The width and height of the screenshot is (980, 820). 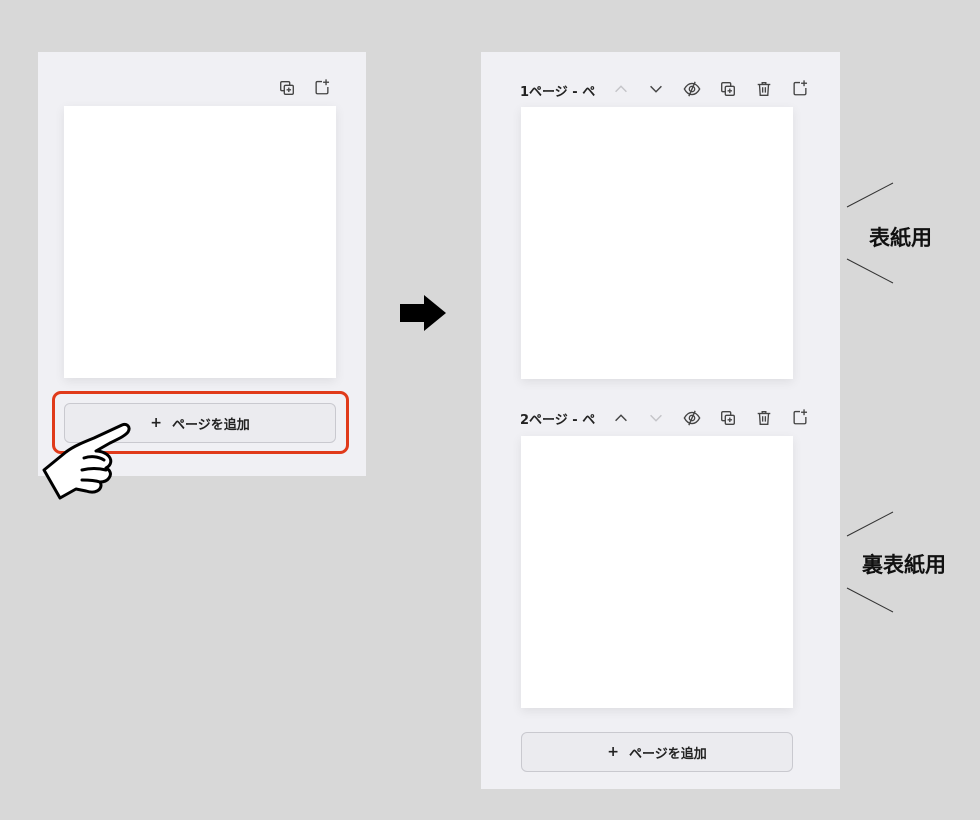 What do you see at coordinates (200, 242) in the screenshot?
I see `page-canvas` at bounding box center [200, 242].